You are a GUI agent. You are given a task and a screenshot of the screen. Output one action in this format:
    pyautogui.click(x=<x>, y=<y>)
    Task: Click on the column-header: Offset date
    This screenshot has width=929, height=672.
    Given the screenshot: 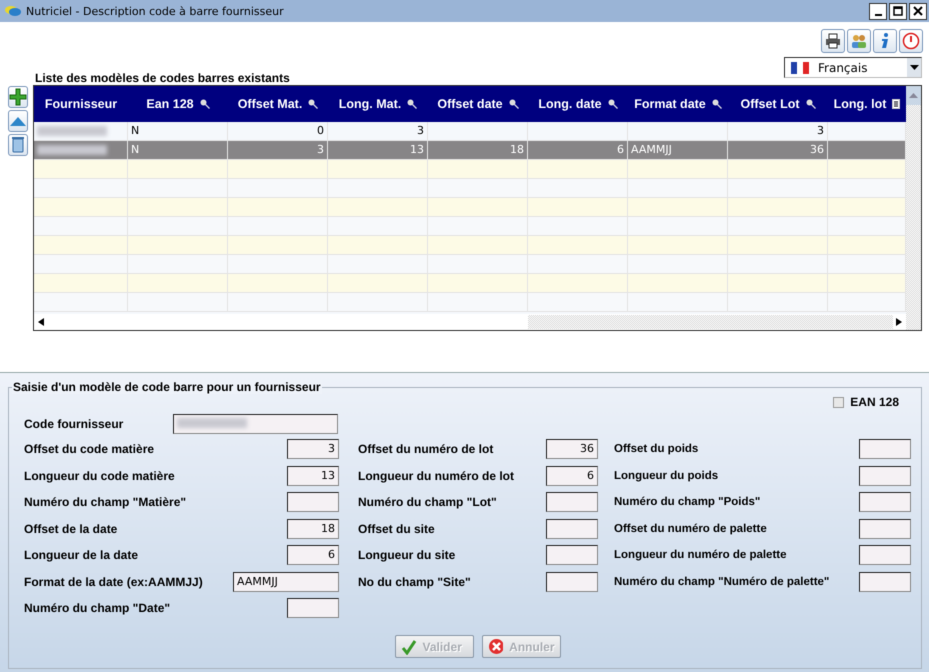 What is the action you would take?
    pyautogui.click(x=478, y=104)
    